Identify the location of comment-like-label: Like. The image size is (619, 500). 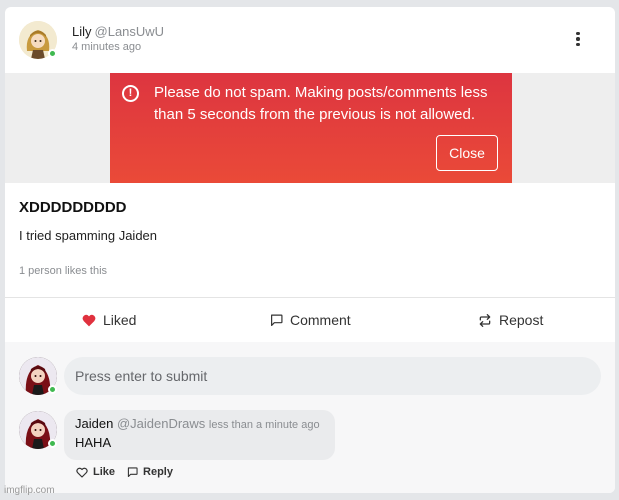
(104, 472).